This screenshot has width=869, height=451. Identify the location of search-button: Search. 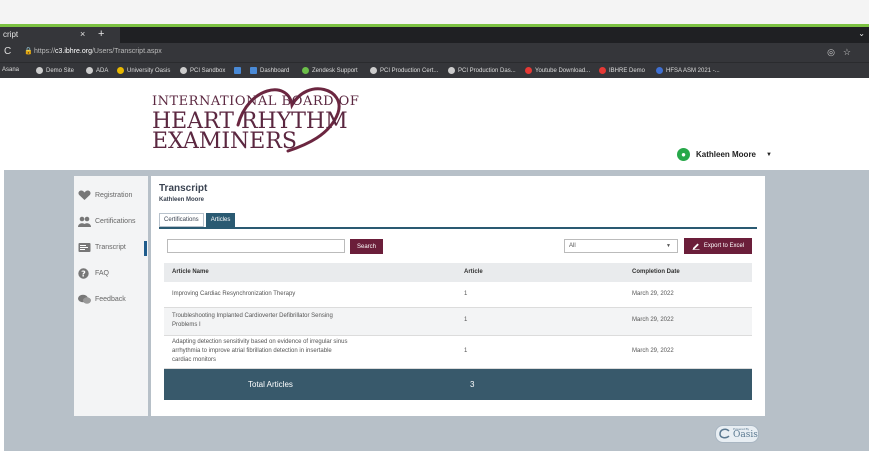
(366, 246).